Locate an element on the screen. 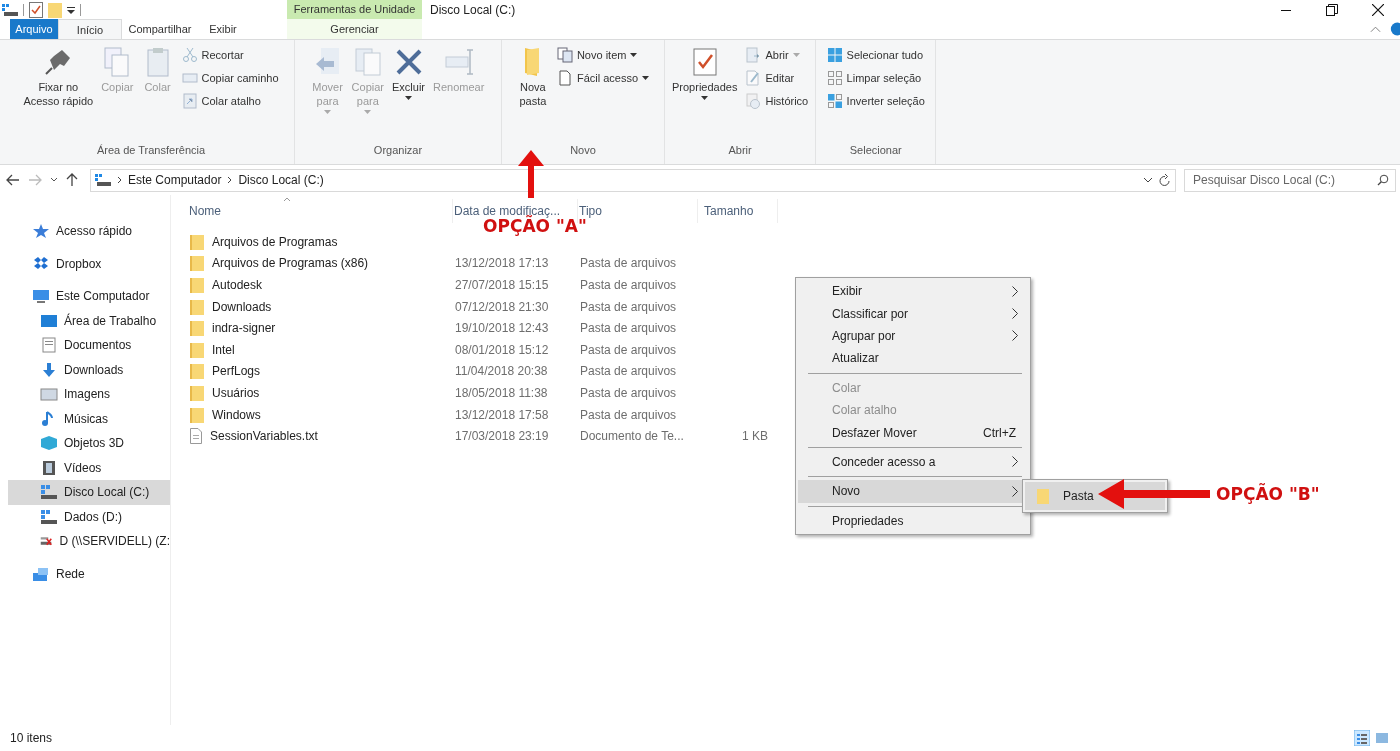 Image resolution: width=1400 pixels, height=751 pixels. search-field: Pesquisar Disco Local (C:) is located at coordinates (1290, 180).